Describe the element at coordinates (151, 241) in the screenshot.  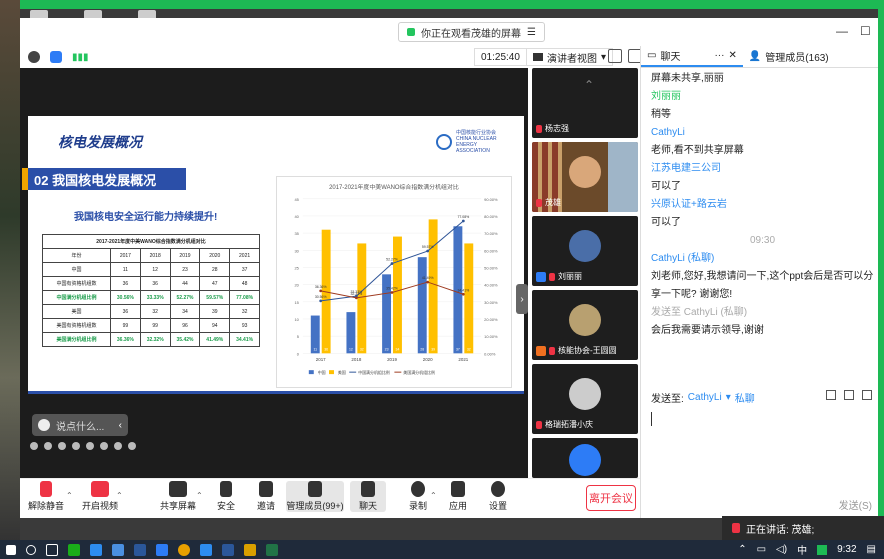
I see `table-caption: 2017-2021年度中美WANO综合指数满分机组对比` at that location.